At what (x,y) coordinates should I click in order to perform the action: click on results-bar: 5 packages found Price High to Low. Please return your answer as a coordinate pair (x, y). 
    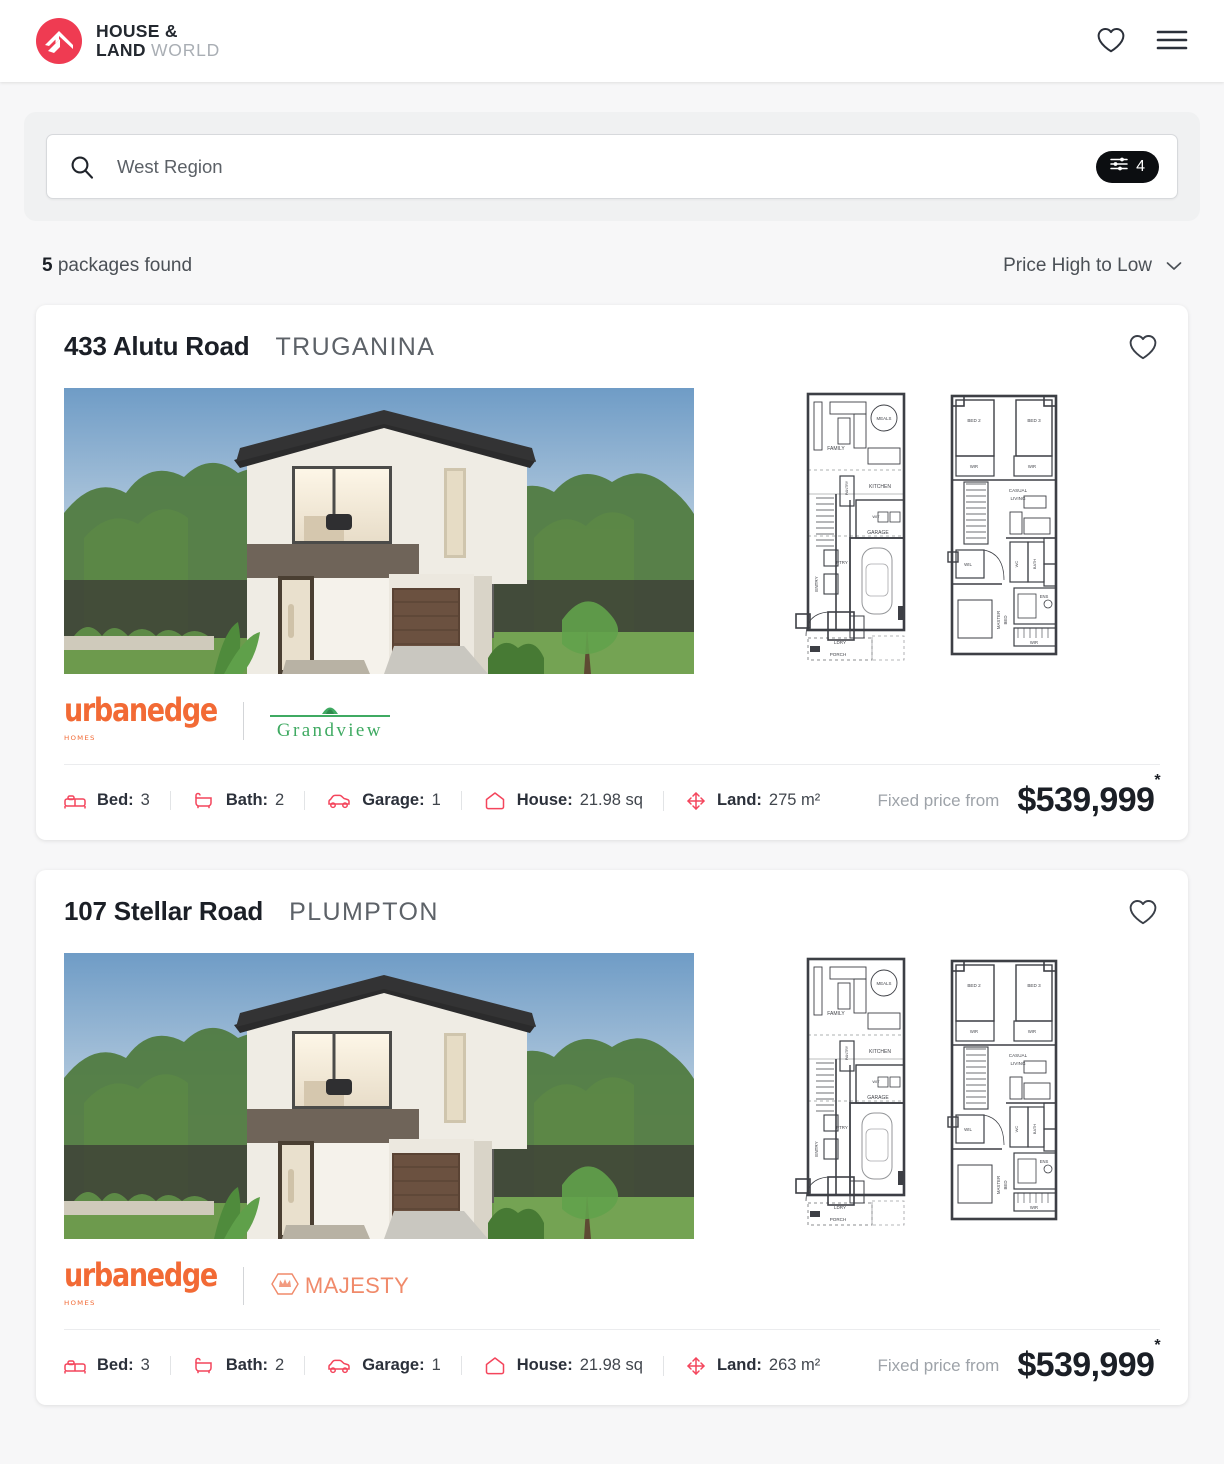
    Looking at the image, I should click on (612, 249).